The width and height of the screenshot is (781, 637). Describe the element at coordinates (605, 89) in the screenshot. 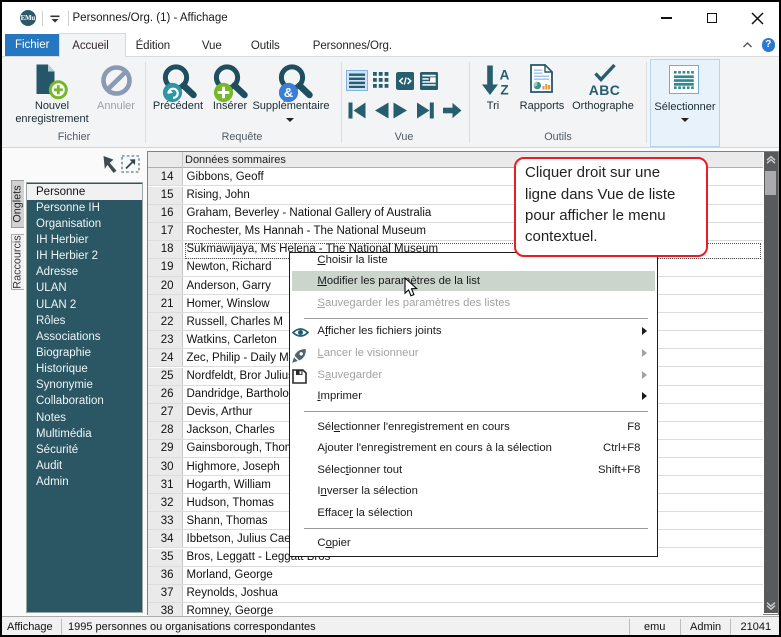

I see `svg-text: ABC` at that location.